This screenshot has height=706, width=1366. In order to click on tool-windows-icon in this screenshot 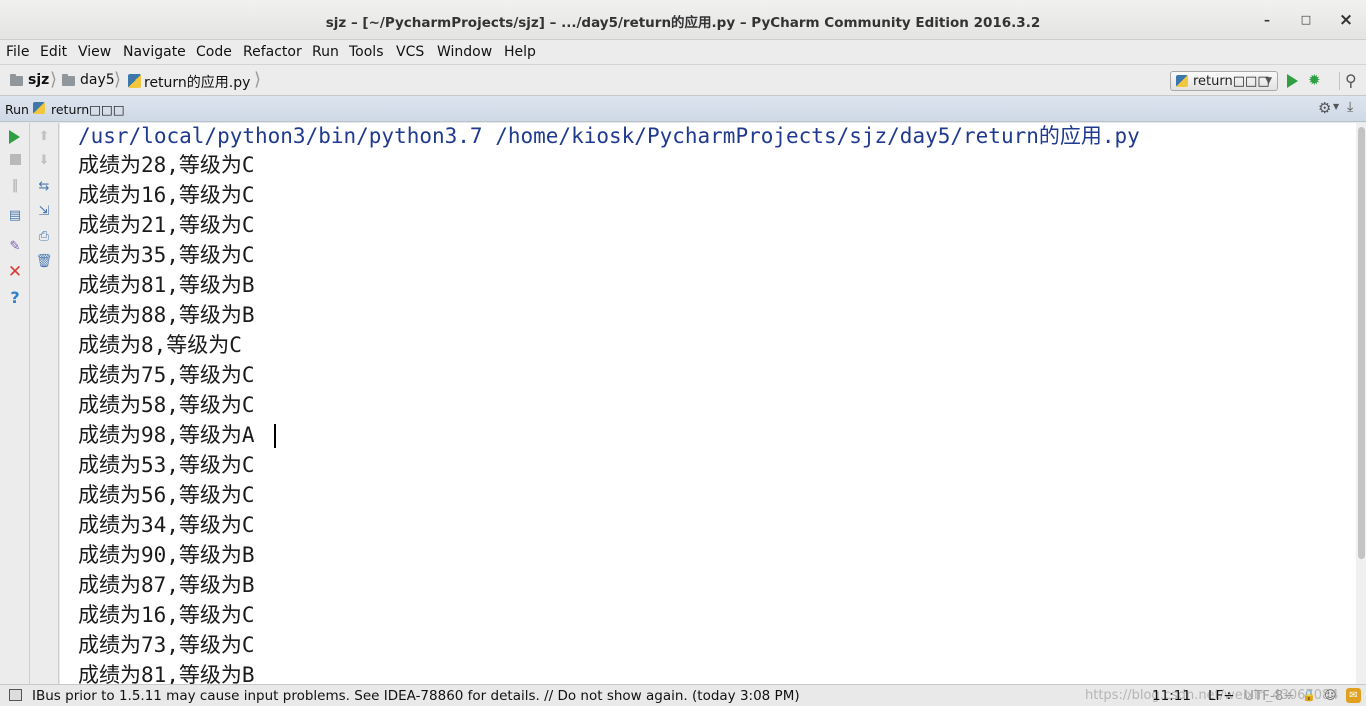, I will do `click(15, 695)`.